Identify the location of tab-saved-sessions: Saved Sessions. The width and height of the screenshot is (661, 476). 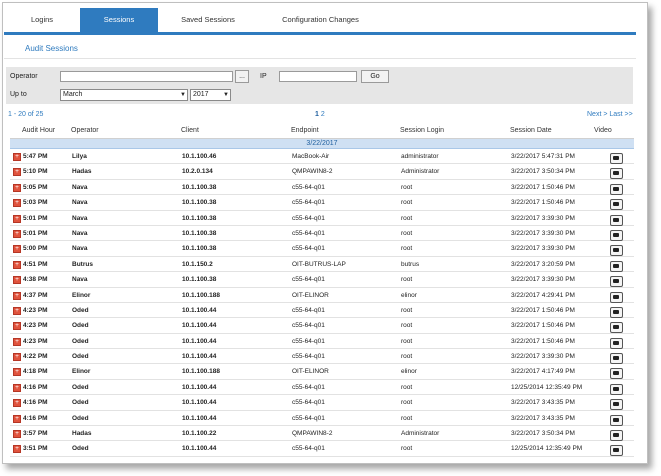
(208, 20).